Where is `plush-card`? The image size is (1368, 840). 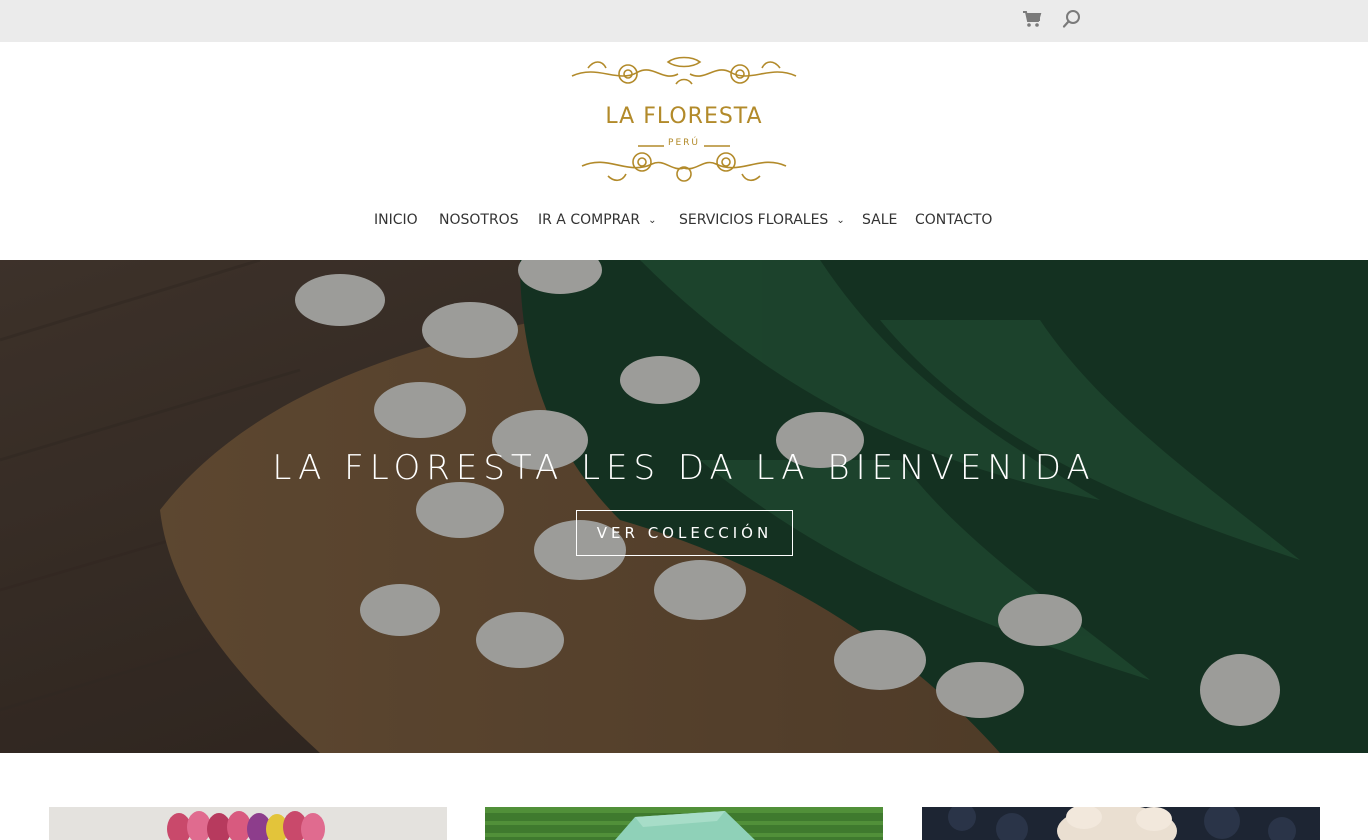
plush-card is located at coordinates (1121, 823).